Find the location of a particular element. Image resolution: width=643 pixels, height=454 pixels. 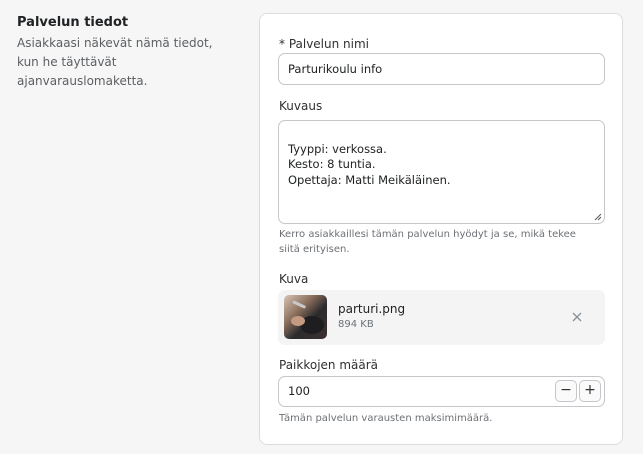

image-thumbnail is located at coordinates (305, 317).